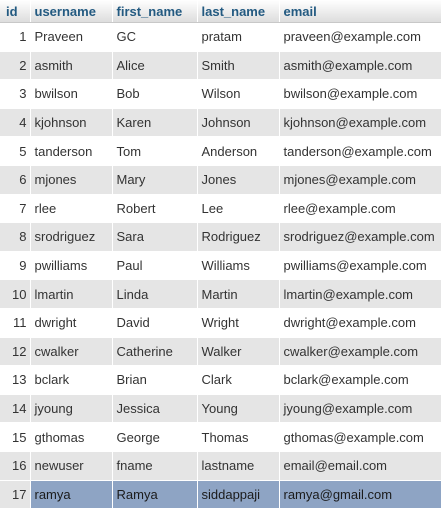 The width and height of the screenshot is (441, 509). What do you see at coordinates (71, 494) in the screenshot?
I see `cell-username: ramya` at bounding box center [71, 494].